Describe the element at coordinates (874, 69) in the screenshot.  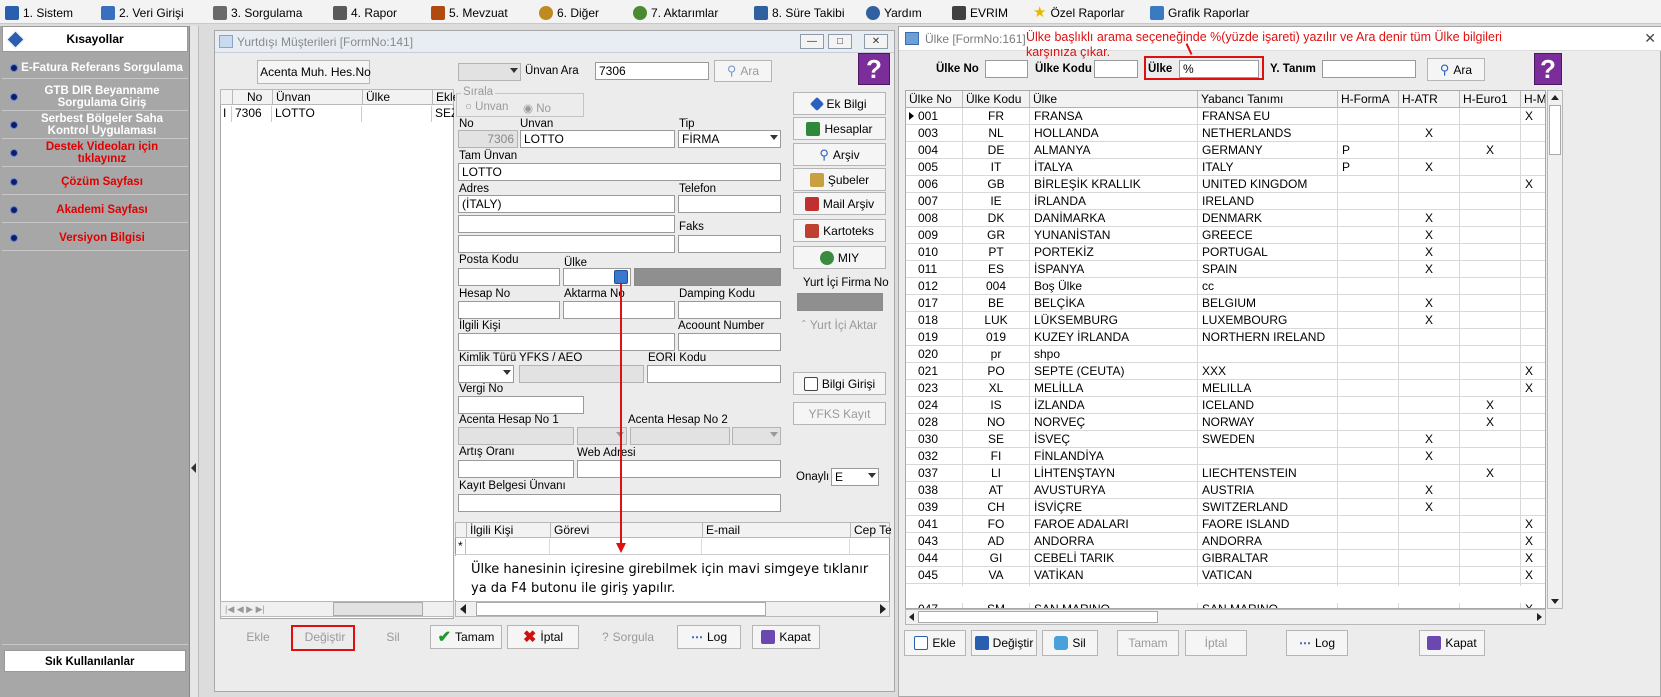
I see `help-icon: ?` at that location.